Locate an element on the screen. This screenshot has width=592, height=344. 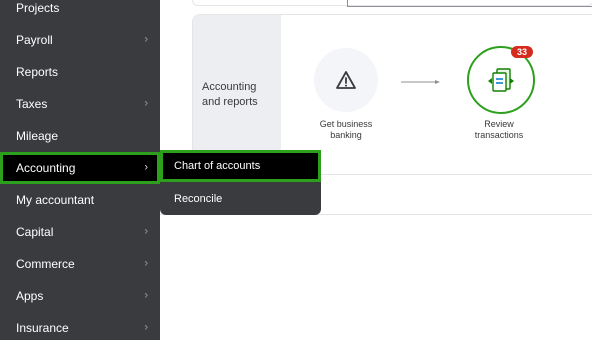
nav-item-label: Insurance is located at coordinates (42, 328).